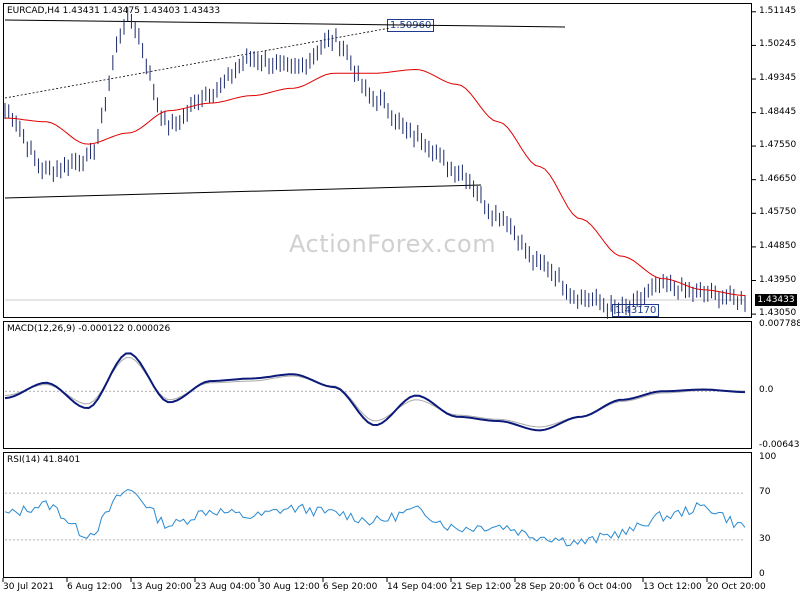  I want to click on time-axis-tick: 20 Oct 20:00, so click(736, 587).